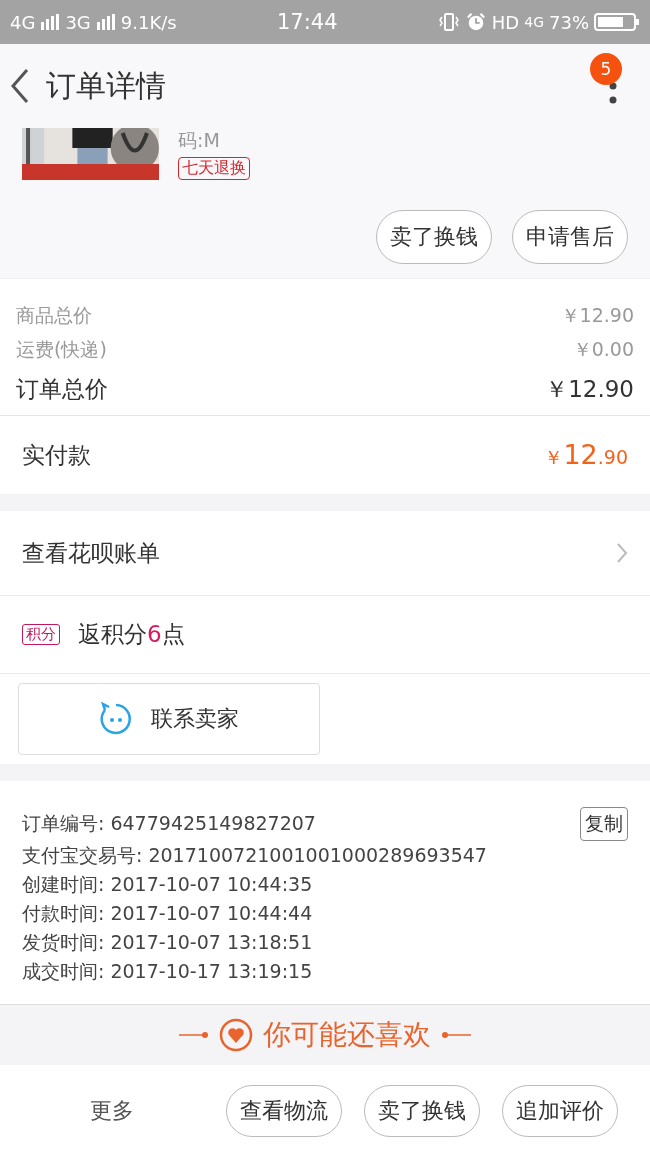  Describe the element at coordinates (20, 86) in the screenshot. I see `back-icon` at that location.